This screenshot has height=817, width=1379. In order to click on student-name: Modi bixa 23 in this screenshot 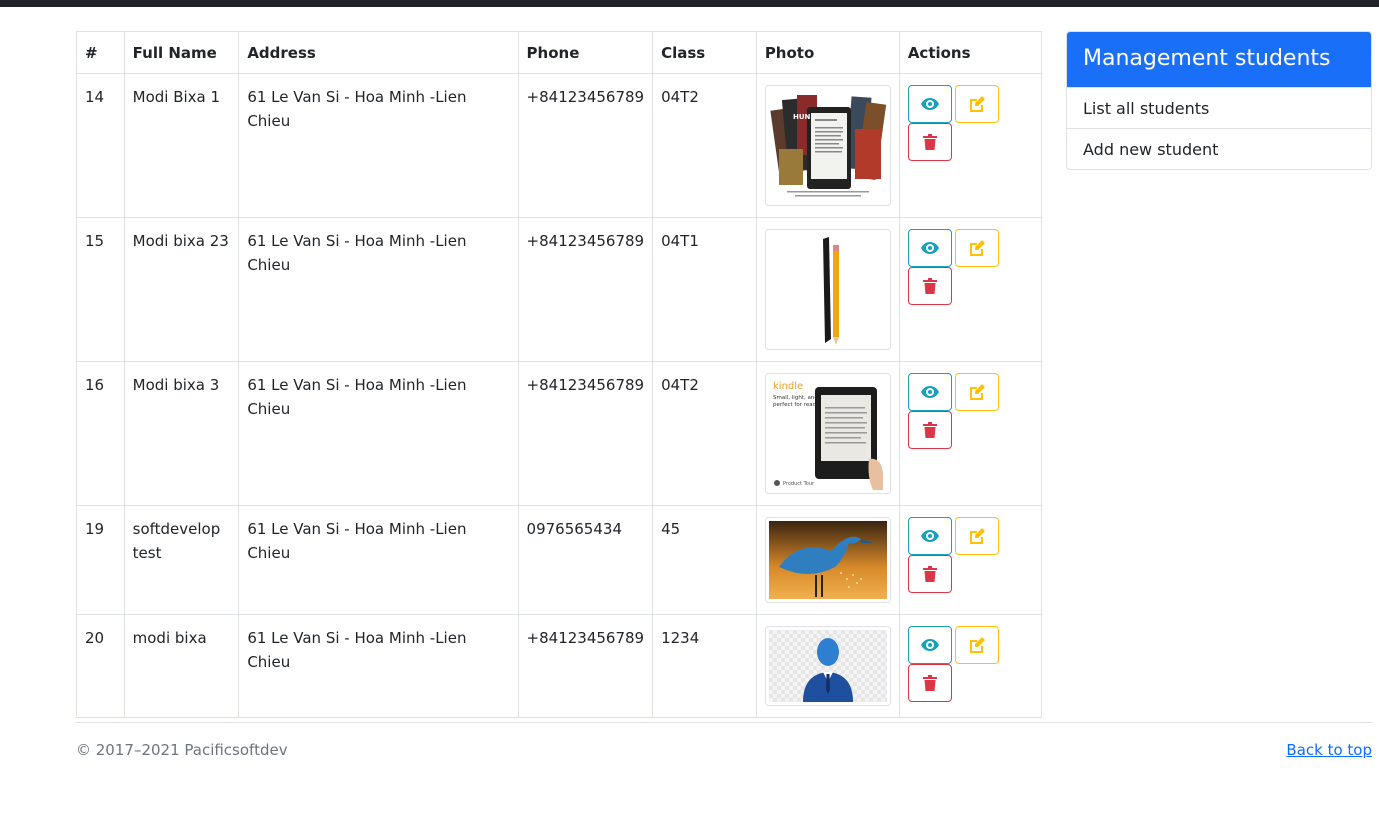, I will do `click(181, 289)`.